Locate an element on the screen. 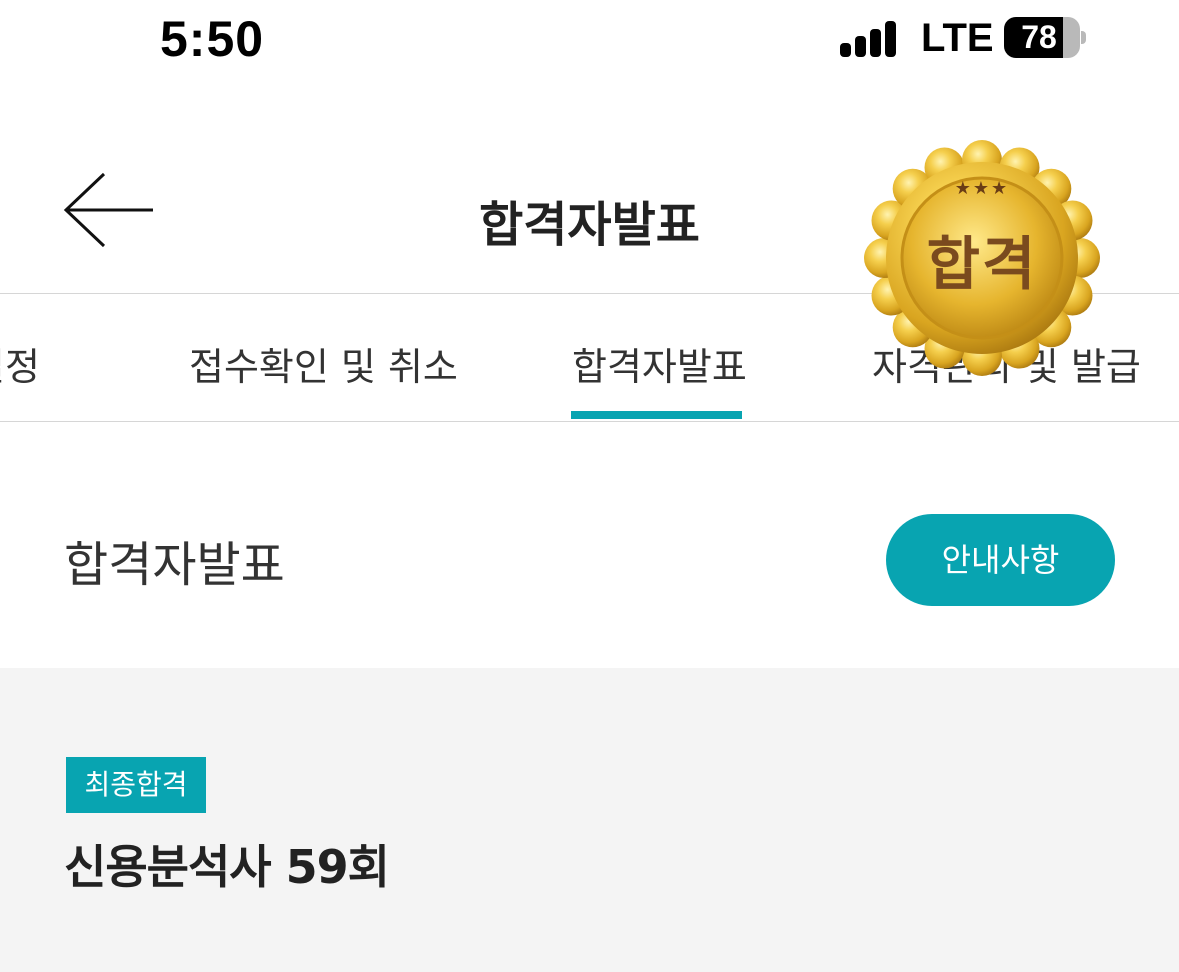 This screenshot has width=1179, height=972. medal-stars: ★★★ is located at coordinates (982, 188).